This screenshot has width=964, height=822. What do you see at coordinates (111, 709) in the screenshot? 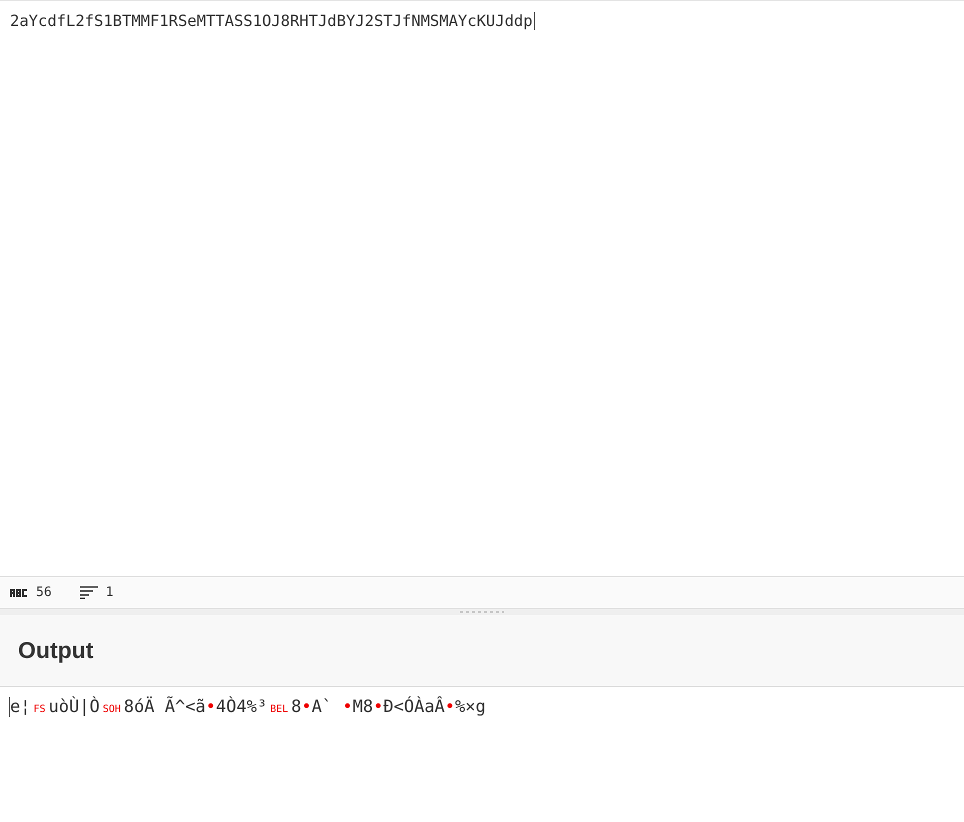
I see `control-char-label: SOH` at bounding box center [111, 709].